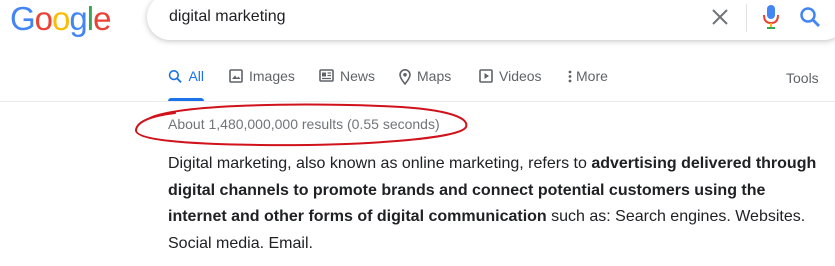  What do you see at coordinates (23, 18) in the screenshot?
I see `logo-letter: G` at bounding box center [23, 18].